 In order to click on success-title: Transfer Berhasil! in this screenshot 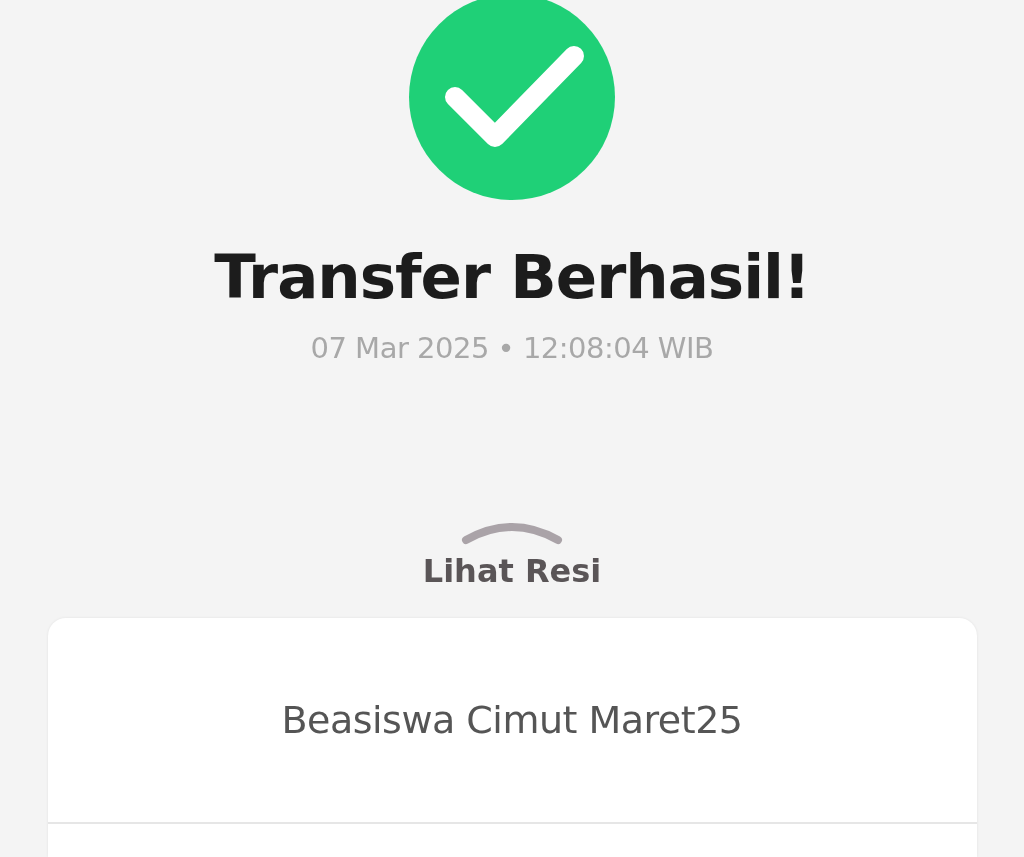, I will do `click(512, 277)`.